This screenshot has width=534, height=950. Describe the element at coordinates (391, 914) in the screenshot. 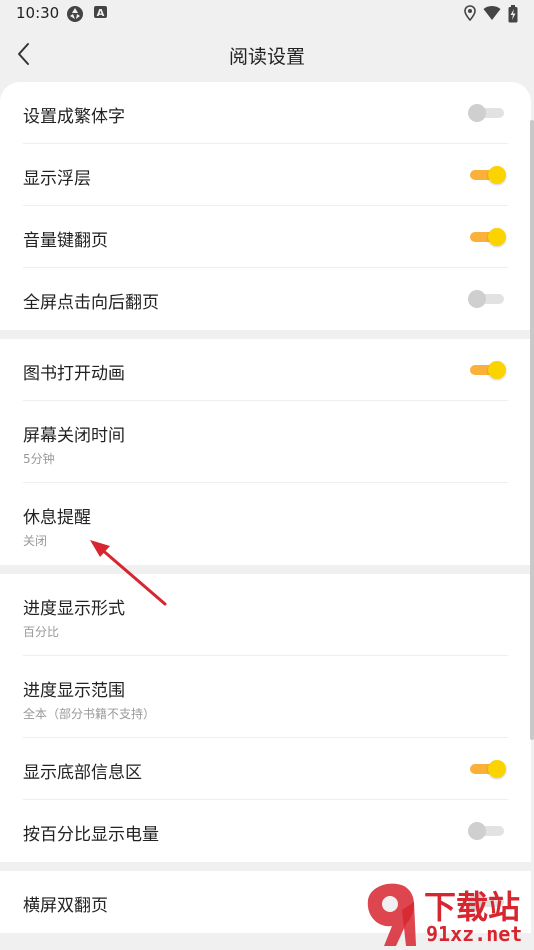

I see `watermark-logo-icon` at that location.